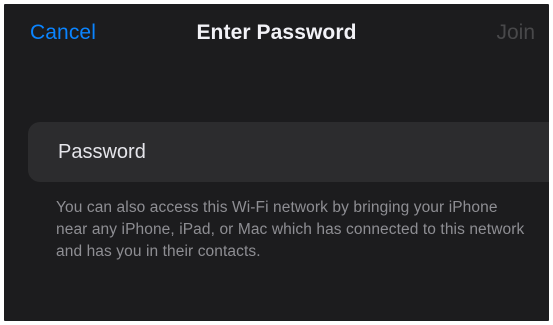 This screenshot has height=325, width=553. I want to click on page-title: Enter Password, so click(276, 32).